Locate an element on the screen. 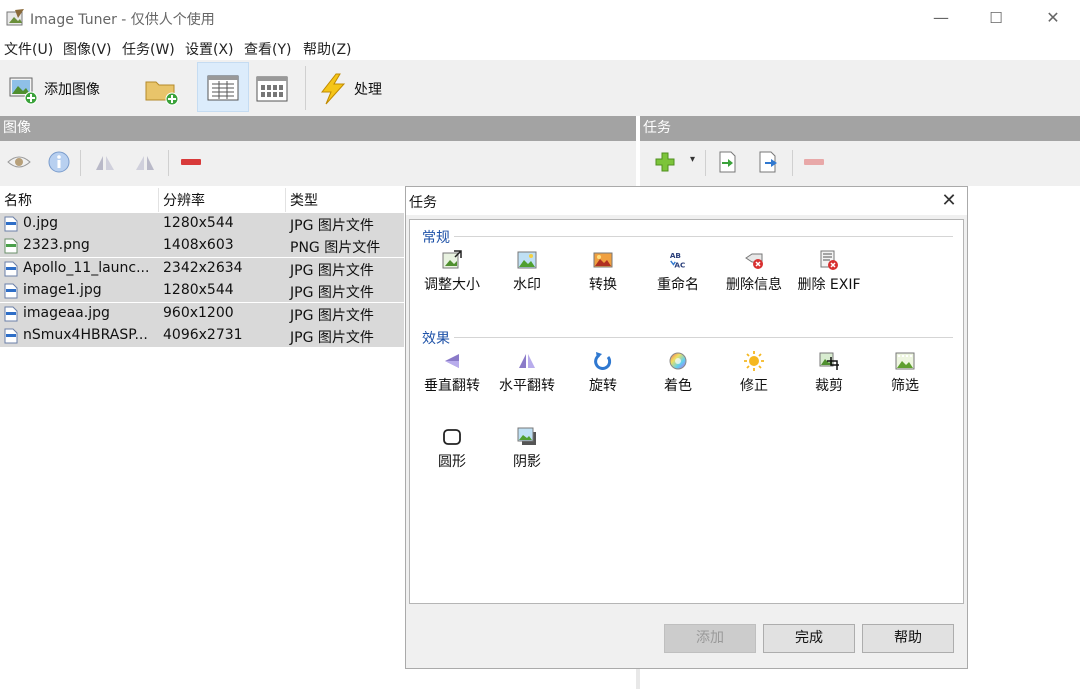 Image resolution: width=1080 pixels, height=689 pixels. remove-task-icon is located at coordinates (814, 162).